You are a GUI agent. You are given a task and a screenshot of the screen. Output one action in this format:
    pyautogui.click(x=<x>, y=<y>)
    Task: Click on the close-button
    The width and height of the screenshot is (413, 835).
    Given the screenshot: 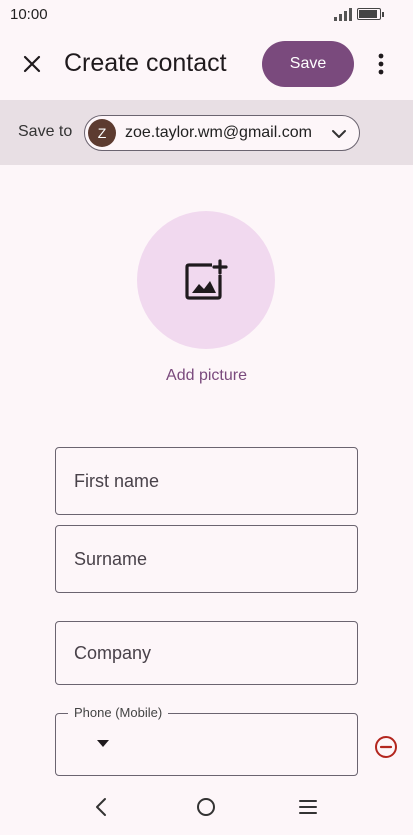 What is the action you would take?
    pyautogui.click(x=32, y=64)
    